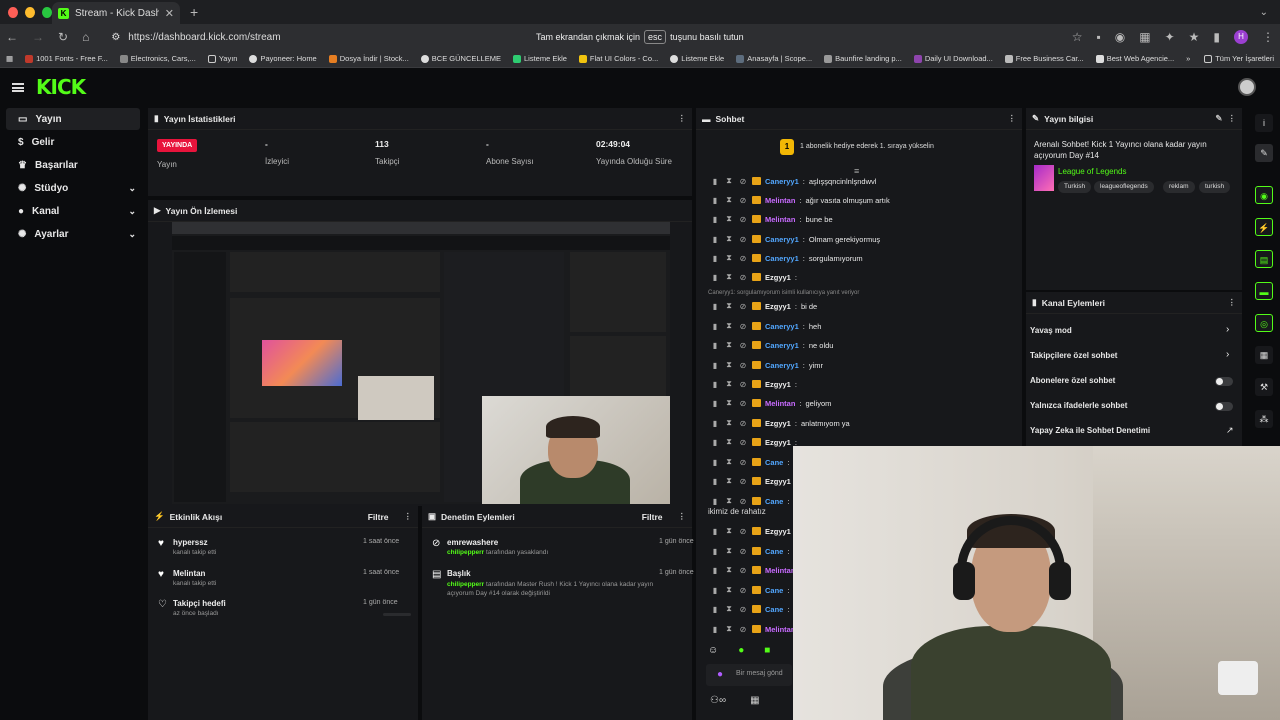 This screenshot has height=720, width=1280. Describe the element at coordinates (1144, 37) in the screenshot. I see `extension-icon-2: ▦` at that location.